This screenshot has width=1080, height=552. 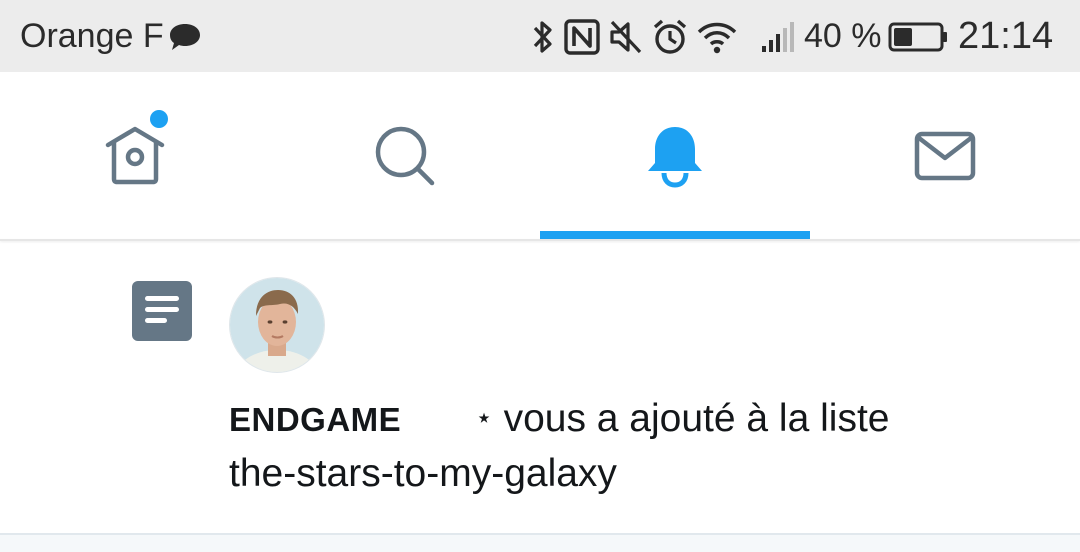 What do you see at coordinates (484, 417) in the screenshot?
I see `star-symbol: ⋆` at bounding box center [484, 417].